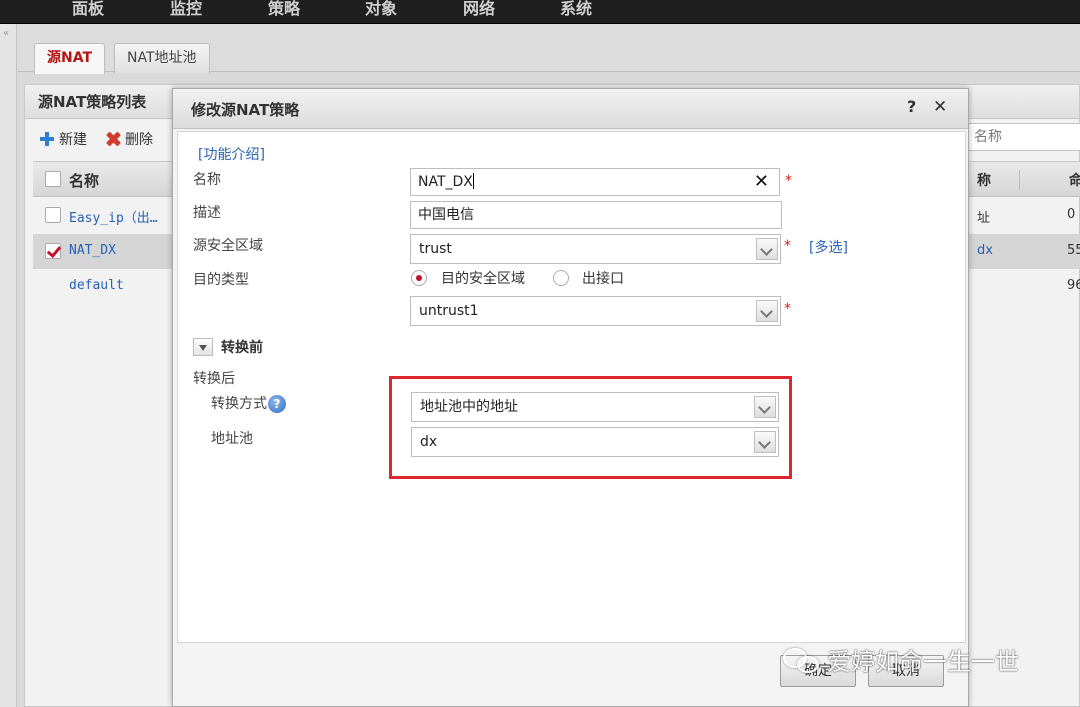 The width and height of the screenshot is (1080, 707). I want to click on column-header-3: 命, so click(1074, 180).